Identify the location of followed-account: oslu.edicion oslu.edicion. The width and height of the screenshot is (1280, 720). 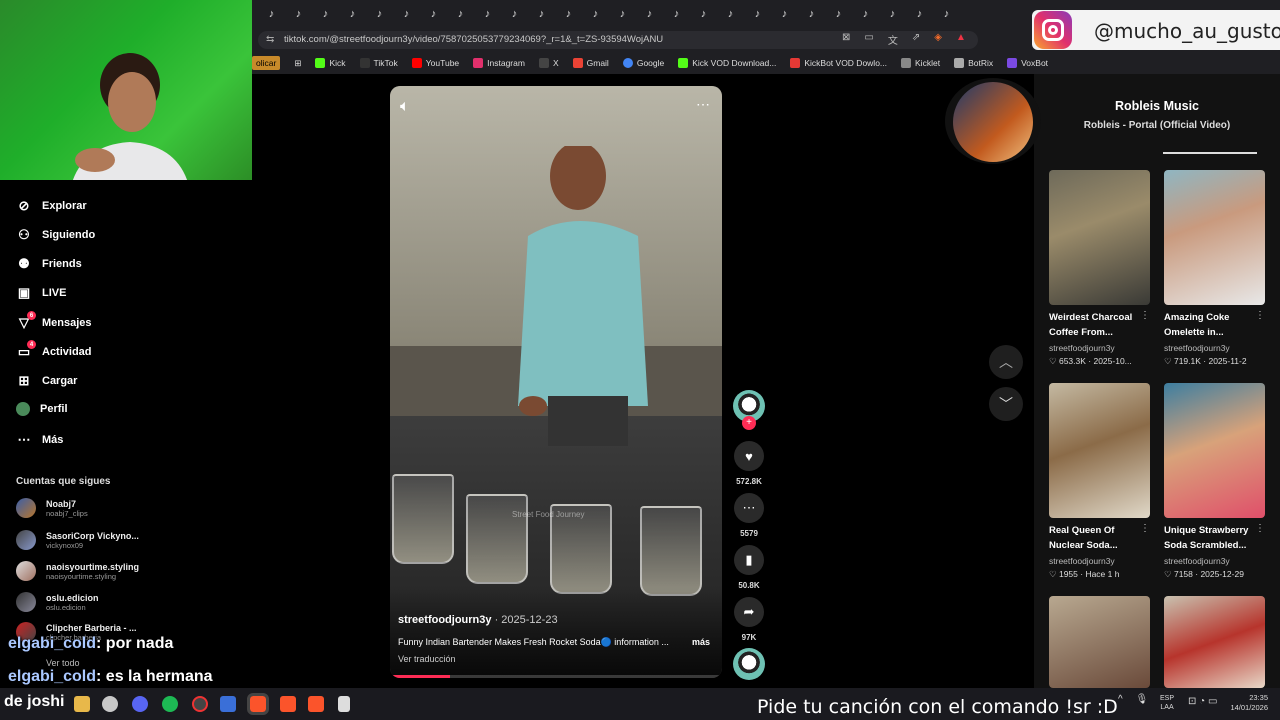
(57, 602).